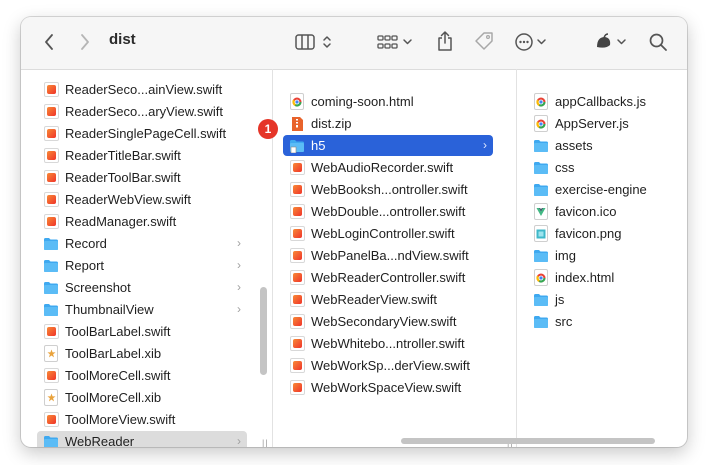  Describe the element at coordinates (388, 387) in the screenshot. I see `list-item: WebWorkSpaceView.swift` at that location.